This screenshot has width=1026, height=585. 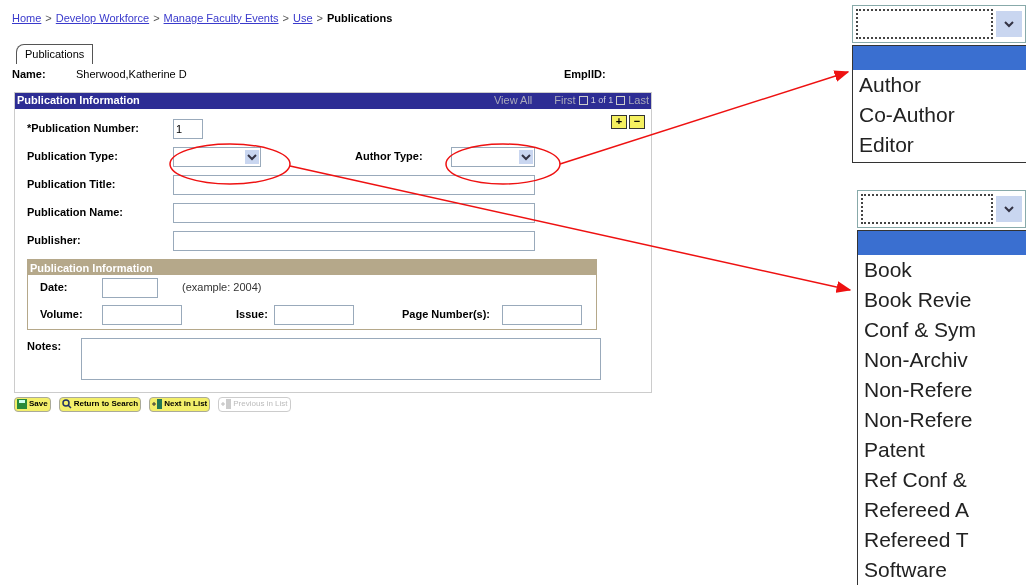 I want to click on record-counter: 1 of 1, so click(x=602, y=100).